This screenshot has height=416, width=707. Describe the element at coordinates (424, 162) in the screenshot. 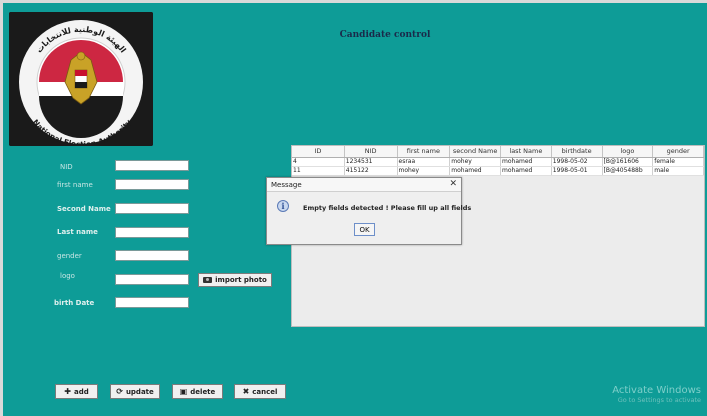

I see `table-cell: esraa` at that location.